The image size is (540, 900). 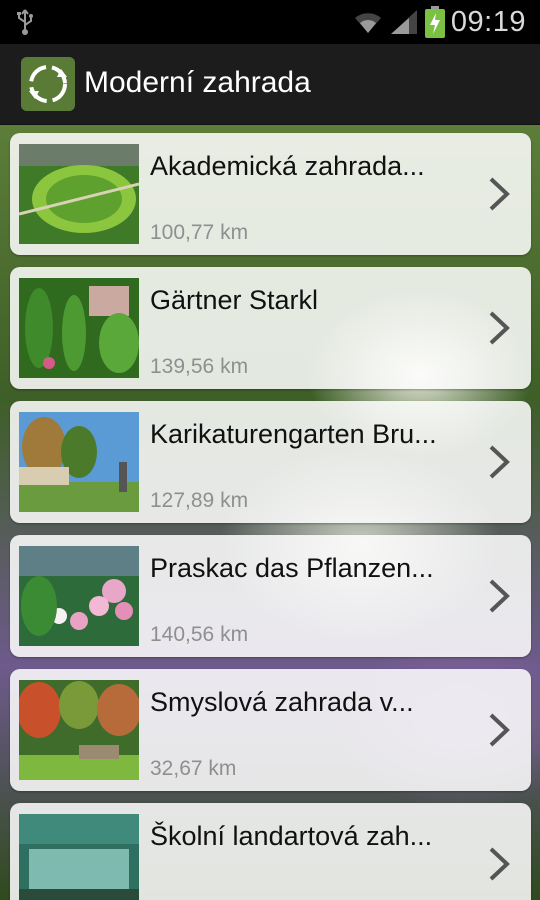 What do you see at coordinates (434, 22) in the screenshot?
I see `battery-charging-icon` at bounding box center [434, 22].